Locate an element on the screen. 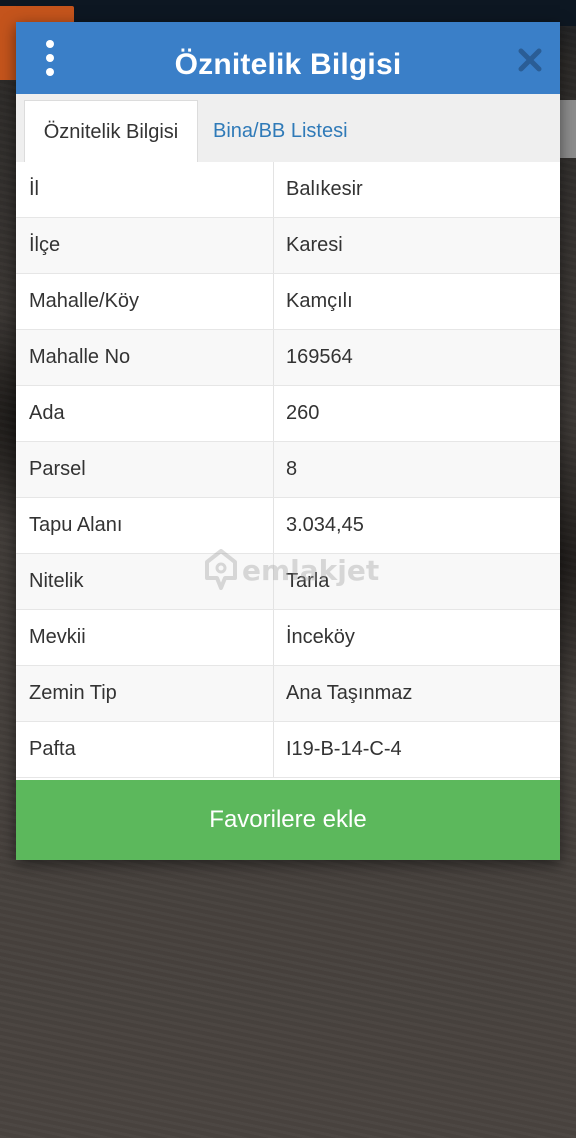  add-to-favorites-button: Favorilere ekle is located at coordinates (288, 820).